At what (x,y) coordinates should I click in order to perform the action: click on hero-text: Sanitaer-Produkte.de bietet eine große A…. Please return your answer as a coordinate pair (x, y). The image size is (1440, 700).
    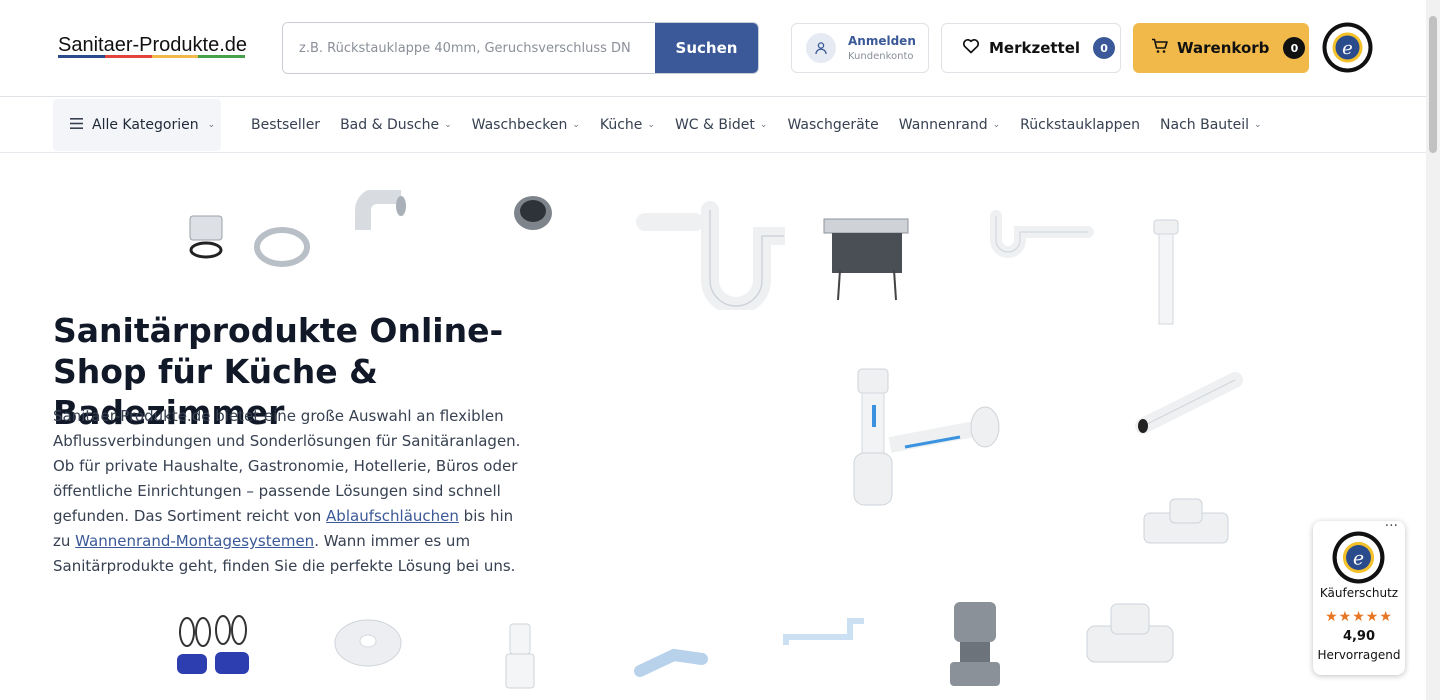
    Looking at the image, I should click on (287, 491).